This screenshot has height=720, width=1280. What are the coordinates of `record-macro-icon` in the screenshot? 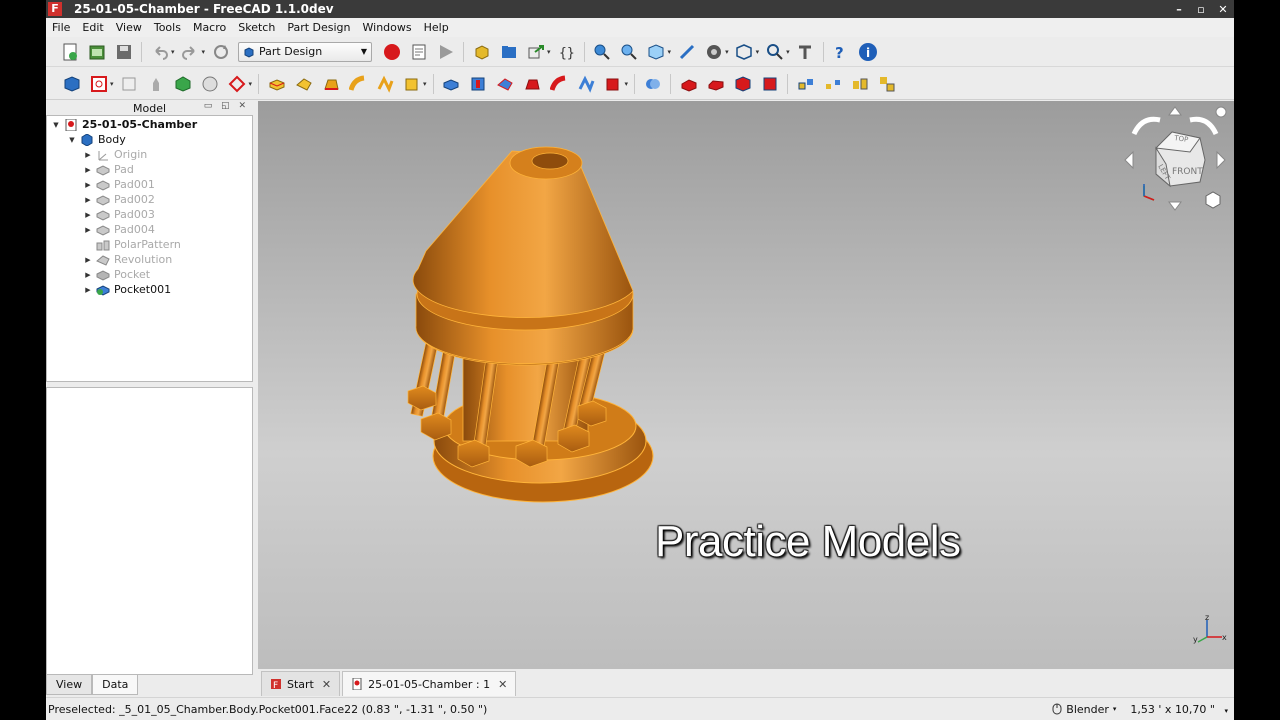 It's located at (392, 52).